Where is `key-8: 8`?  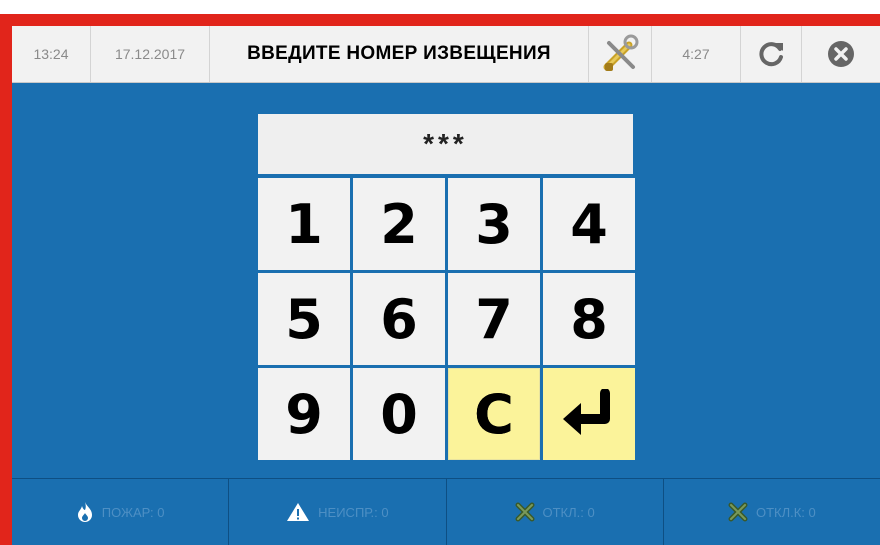 key-8: 8 is located at coordinates (589, 319).